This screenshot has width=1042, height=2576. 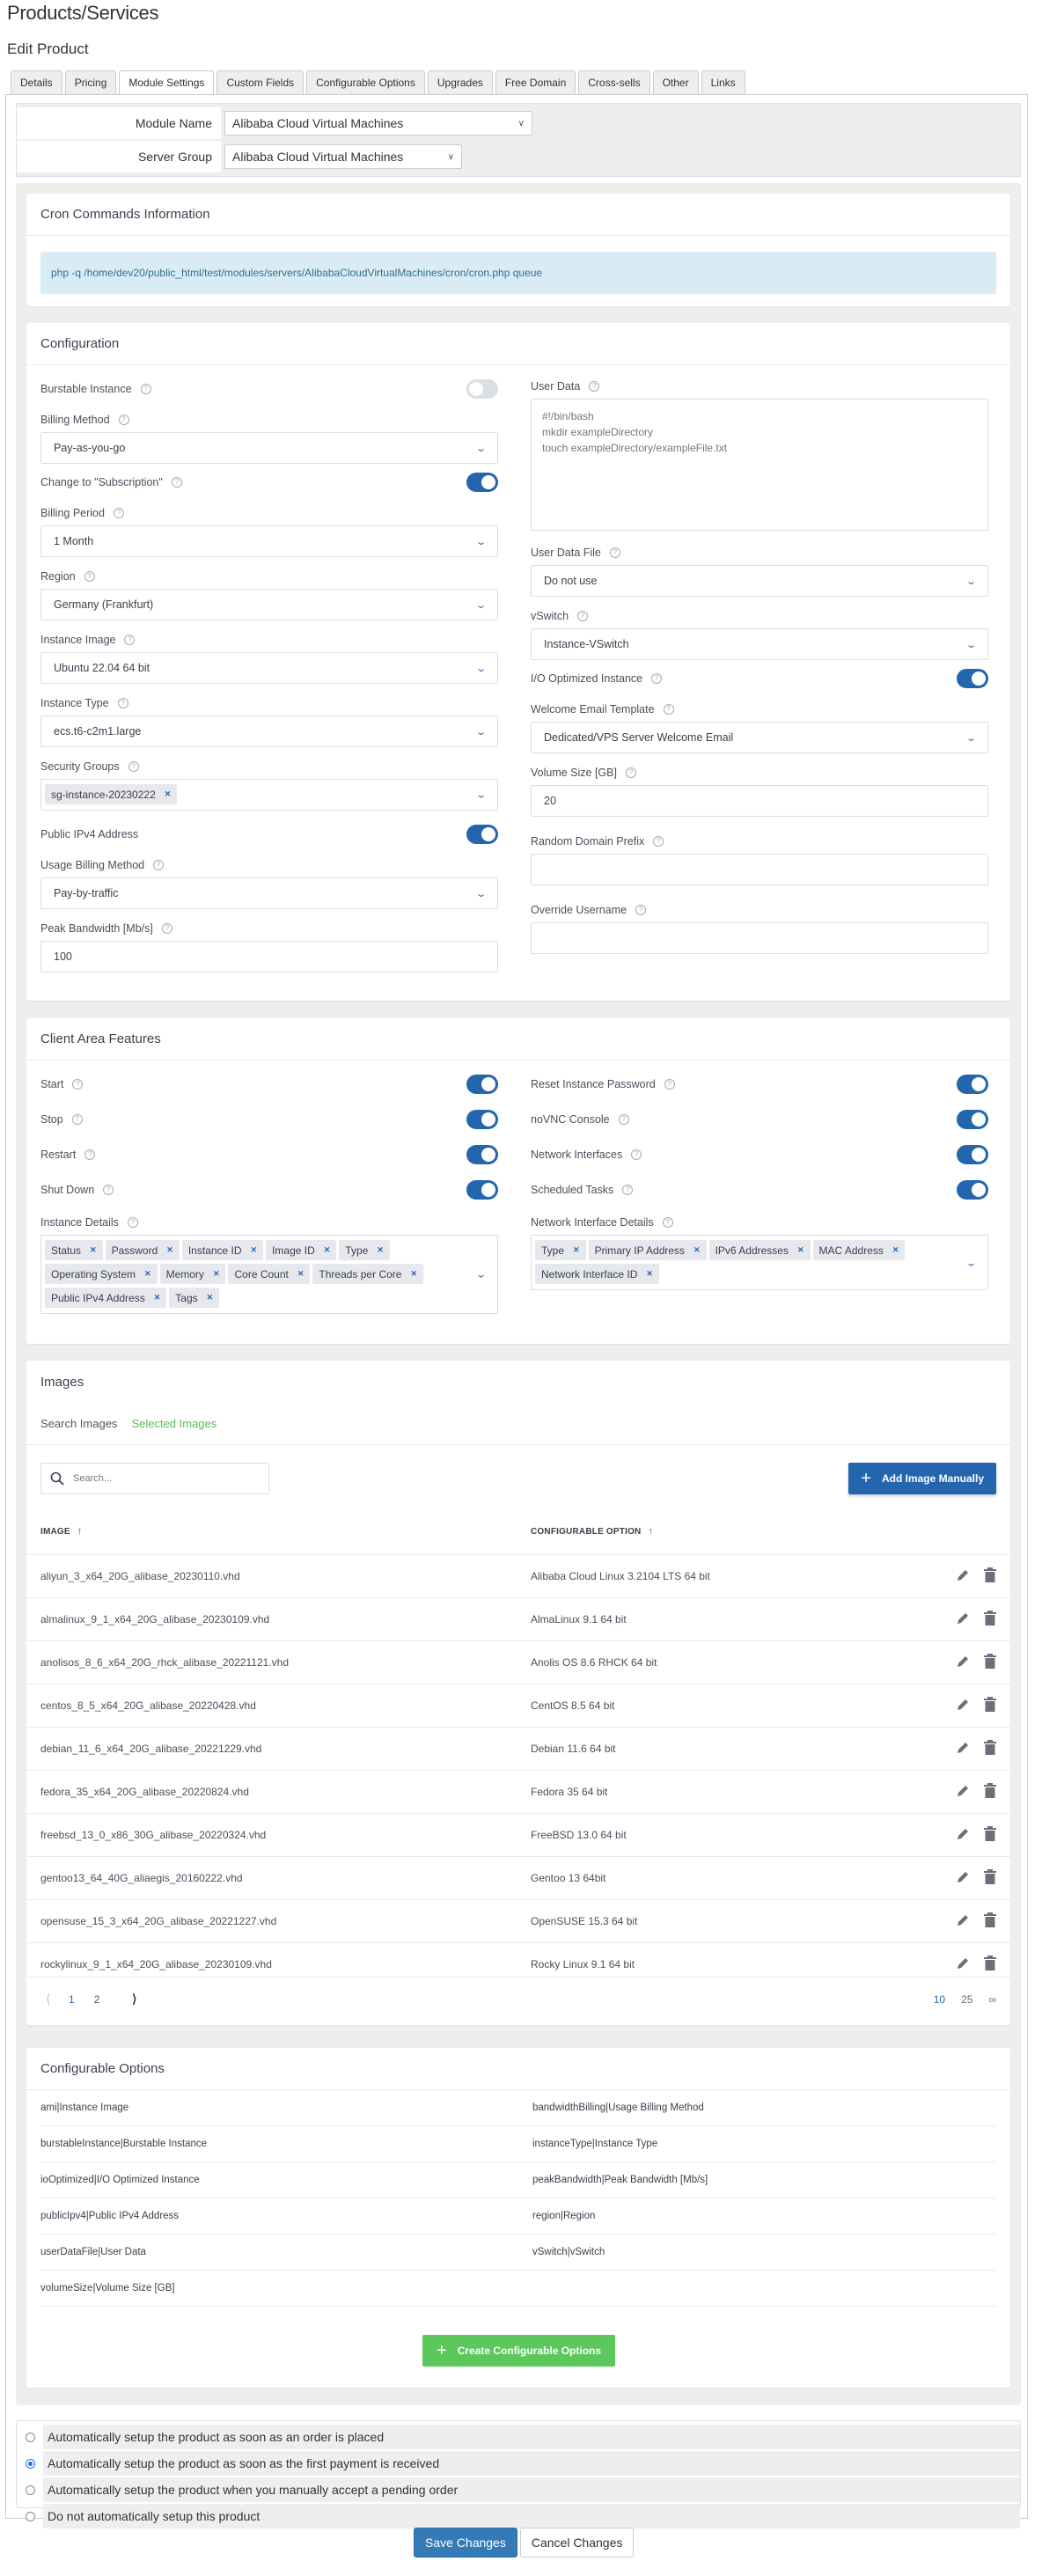 What do you see at coordinates (269, 541) in the screenshot?
I see `billing-period-select: 1 Month ⌄` at bounding box center [269, 541].